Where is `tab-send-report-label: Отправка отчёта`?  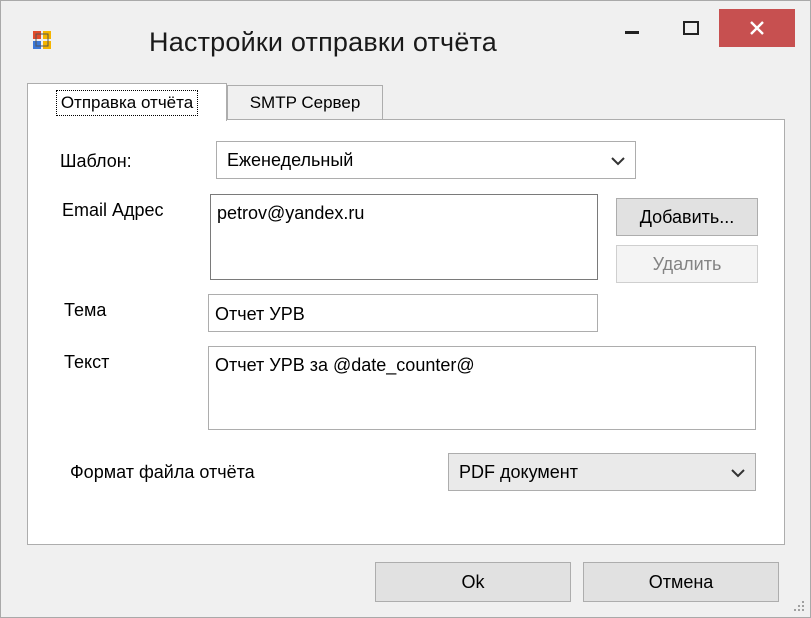
tab-send-report-label: Отправка отчёта is located at coordinates (127, 102).